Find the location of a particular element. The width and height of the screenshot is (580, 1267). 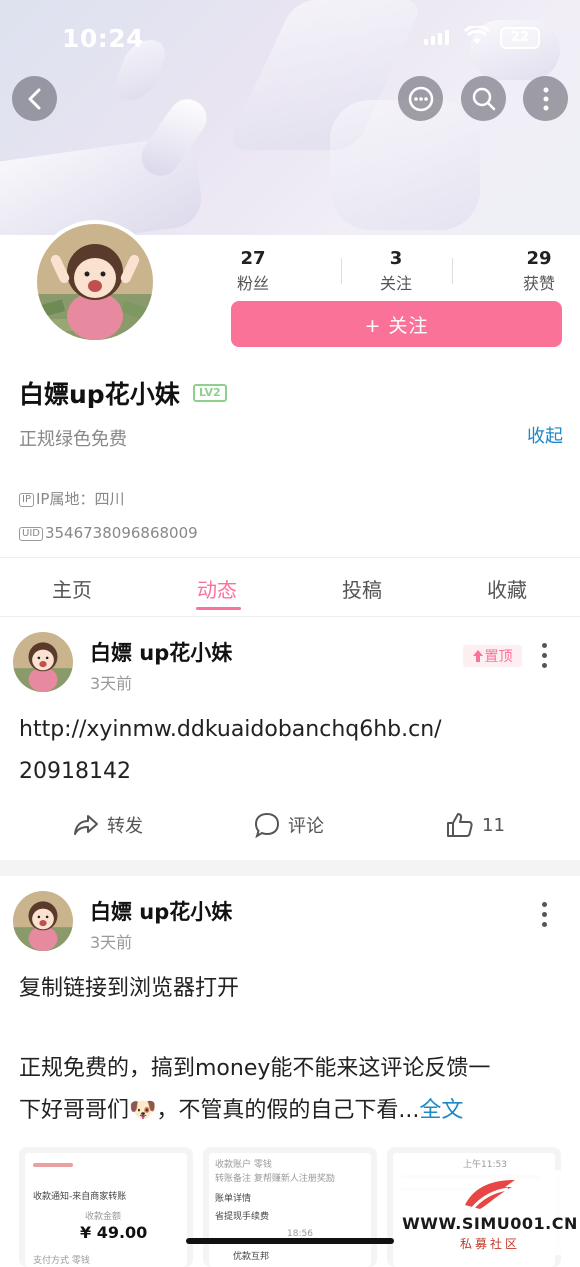

back-button is located at coordinates (34, 98).